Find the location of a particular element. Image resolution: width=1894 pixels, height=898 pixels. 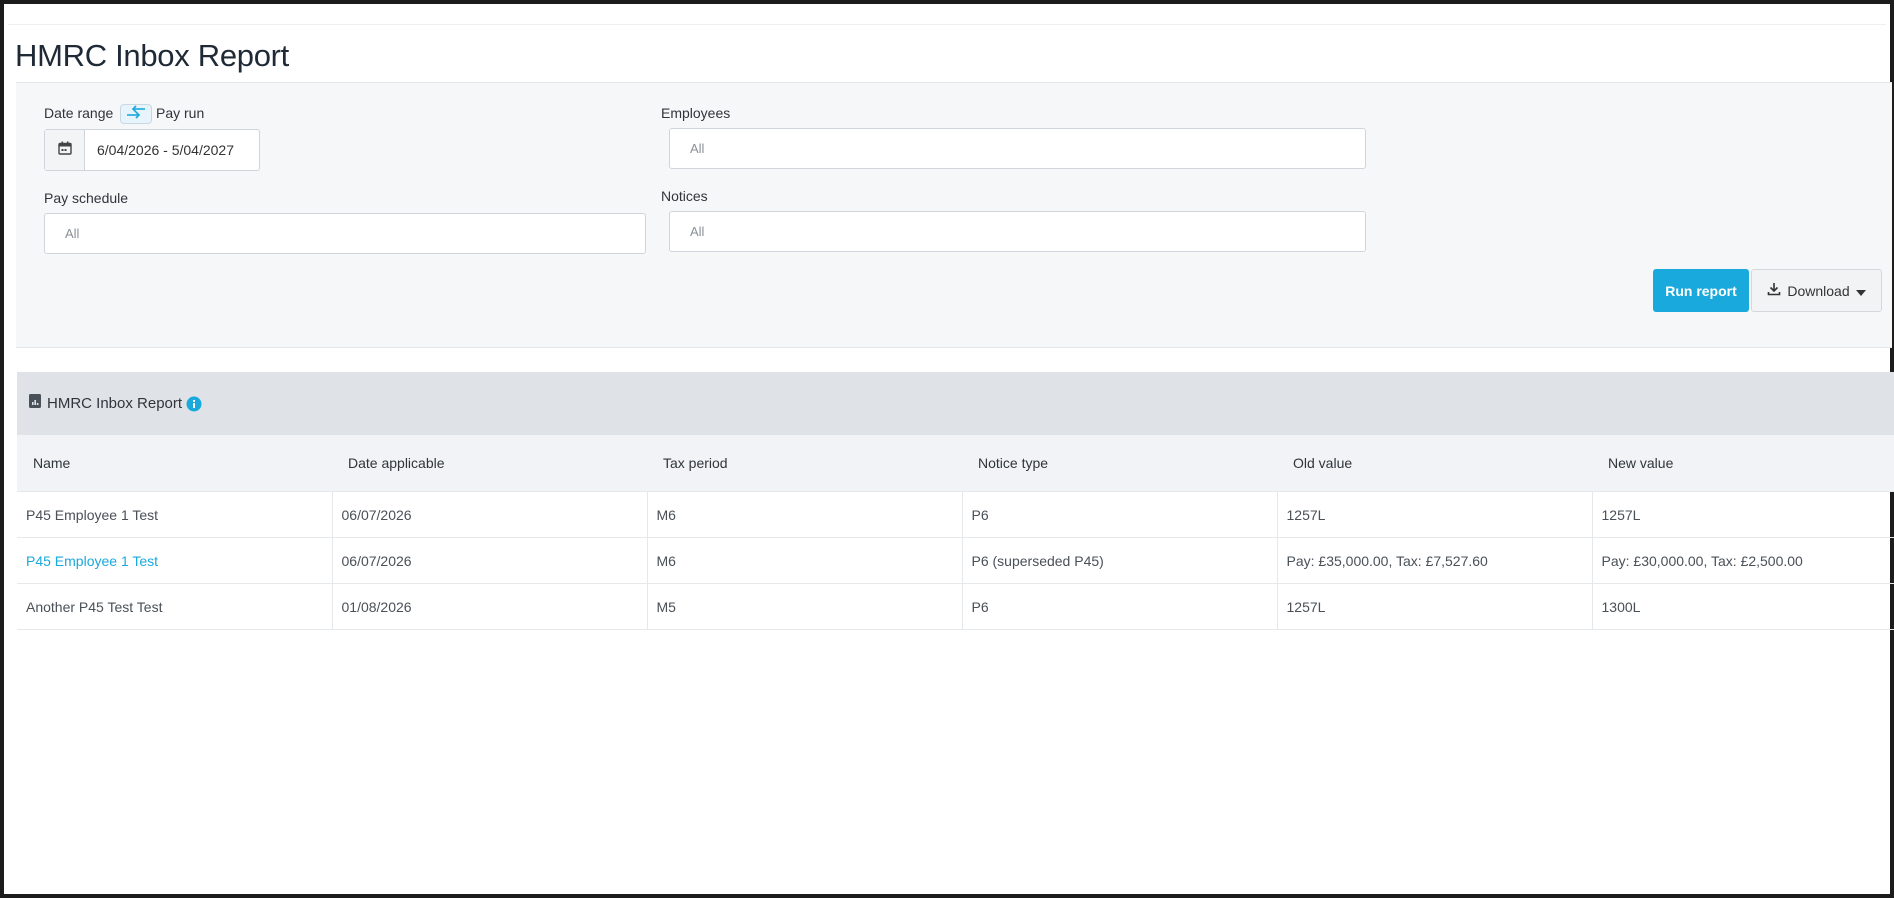

date-range-picker: 6/04/2026 - 5/04/2027 is located at coordinates (152, 150).